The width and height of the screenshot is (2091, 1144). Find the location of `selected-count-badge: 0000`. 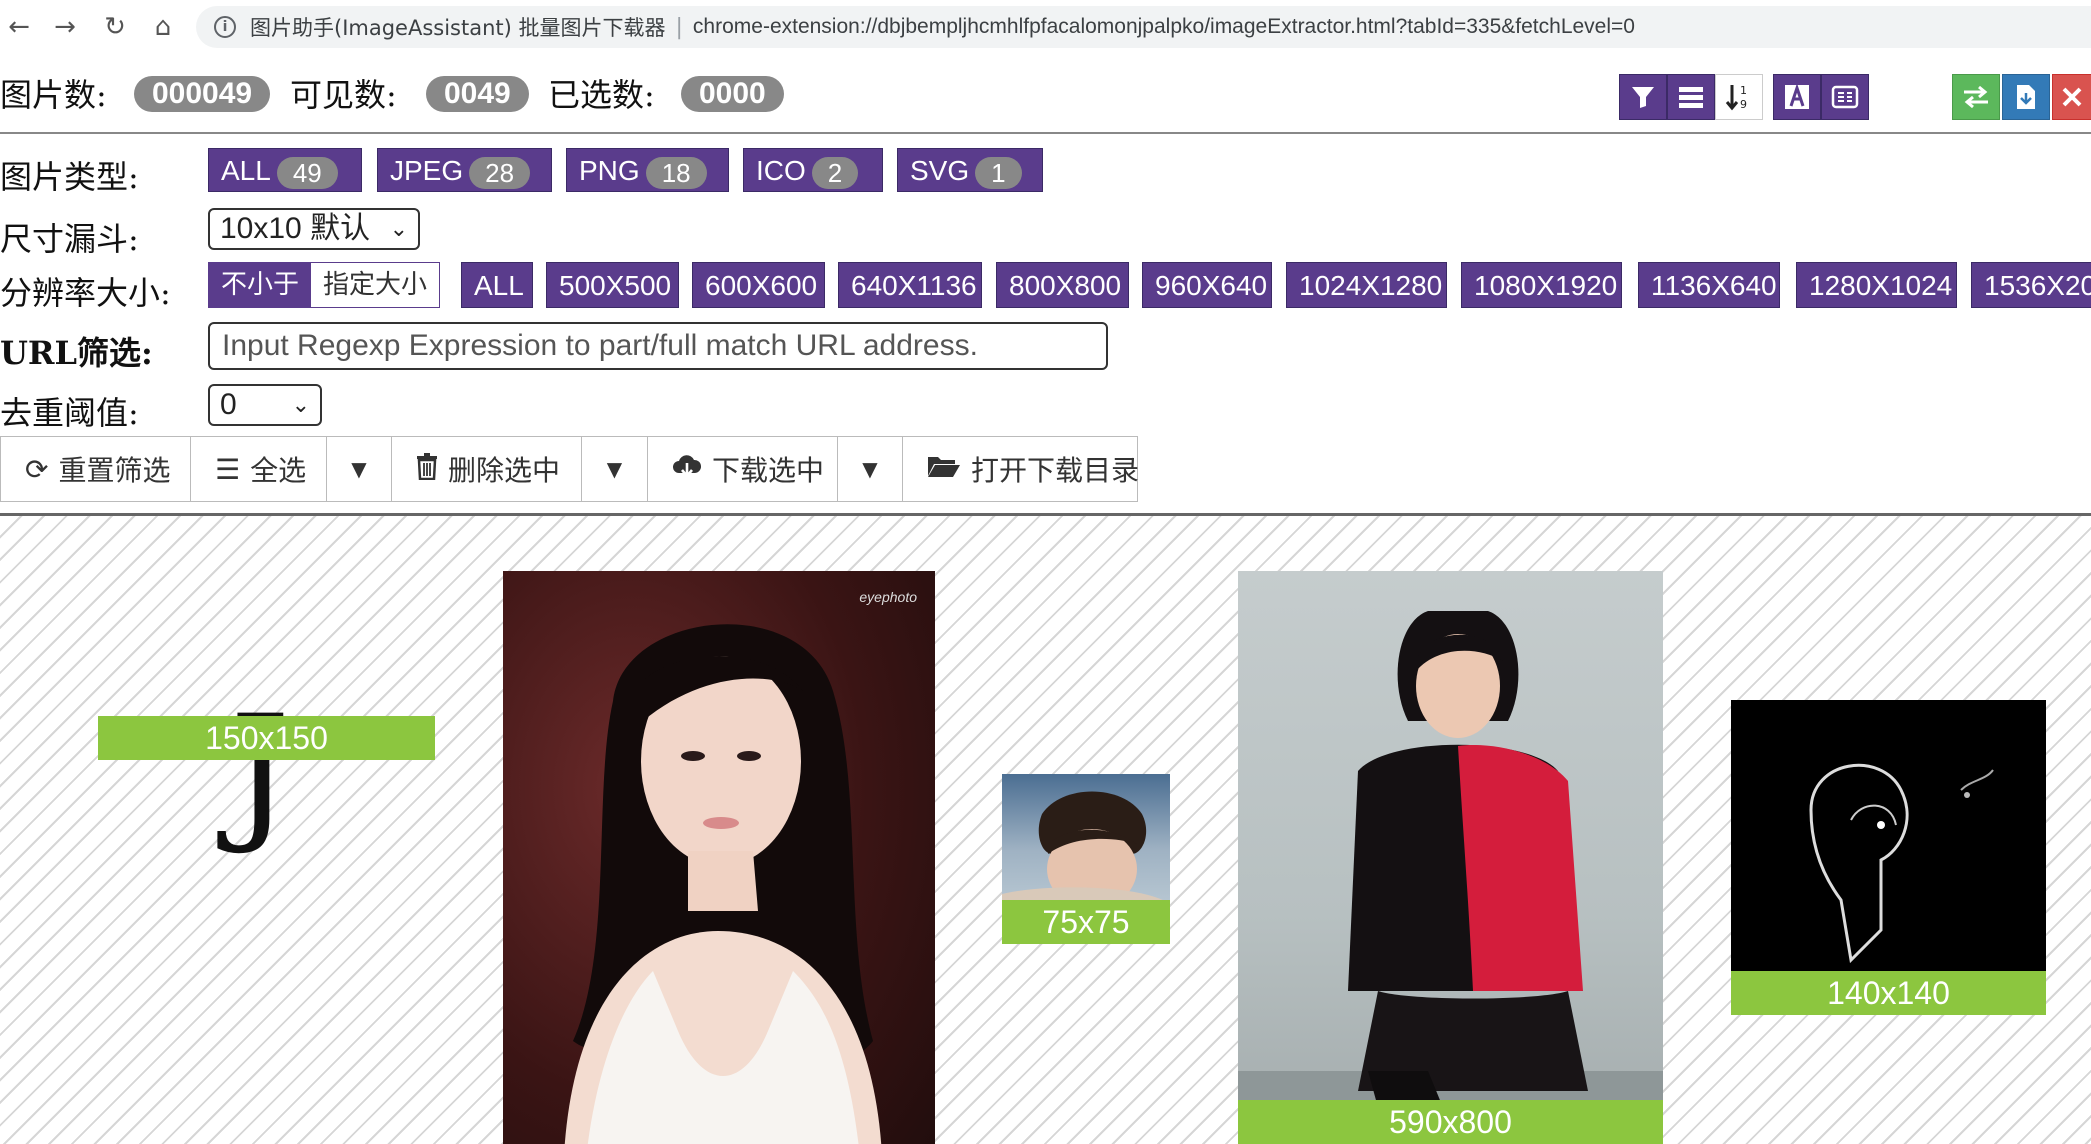

selected-count-badge: 0000 is located at coordinates (732, 94).